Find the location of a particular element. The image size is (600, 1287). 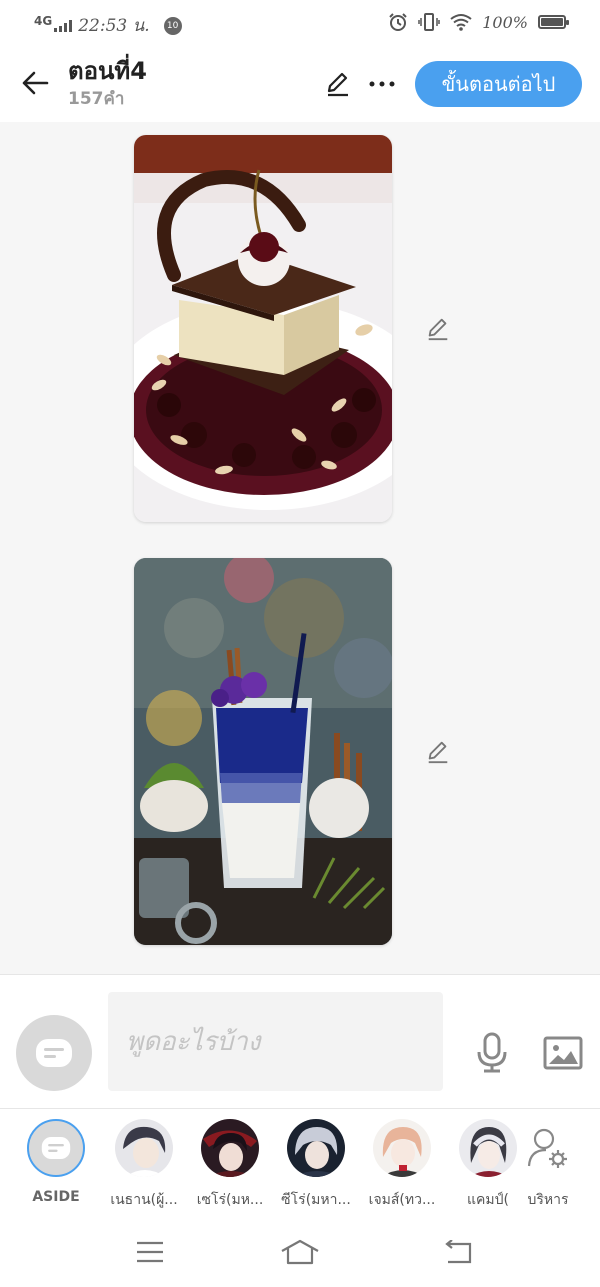

drink-image is located at coordinates (263, 751).